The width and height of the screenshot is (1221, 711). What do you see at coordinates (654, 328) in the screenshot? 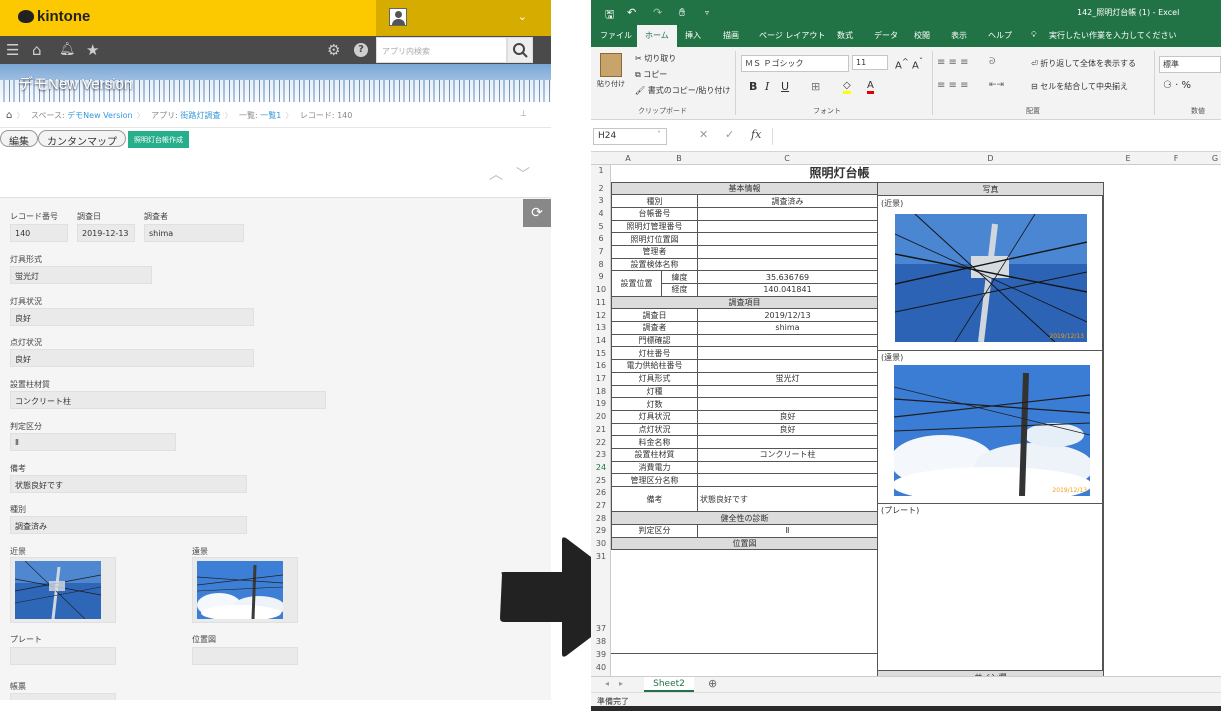
I see `ledger-row-label: 調査者` at bounding box center [654, 328].